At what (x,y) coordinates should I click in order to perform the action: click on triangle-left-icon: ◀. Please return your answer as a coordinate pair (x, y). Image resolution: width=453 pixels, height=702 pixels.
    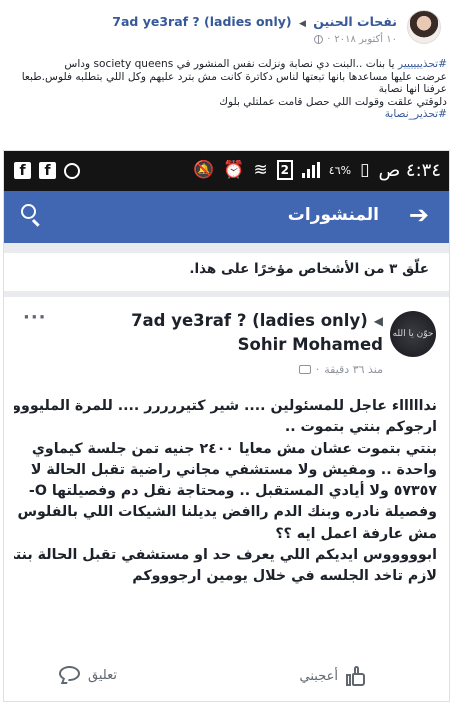
    Looking at the image, I should click on (378, 320).